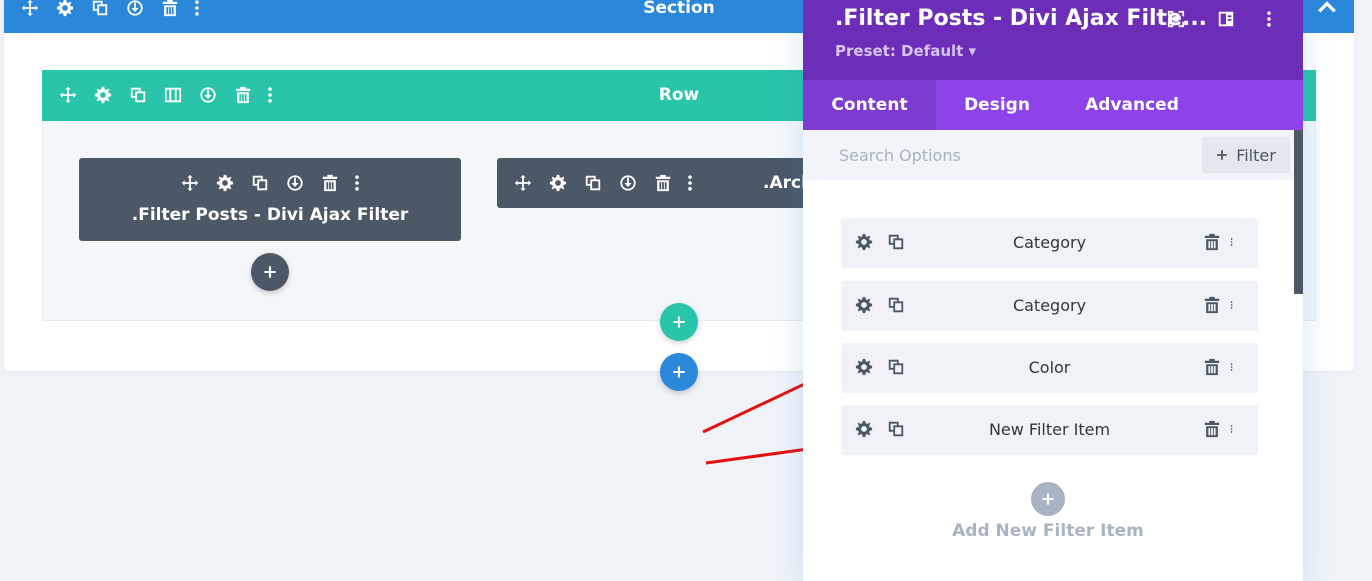 The height and width of the screenshot is (581, 1372). Describe the element at coordinates (997, 105) in the screenshot. I see `tab-design: Design` at that location.